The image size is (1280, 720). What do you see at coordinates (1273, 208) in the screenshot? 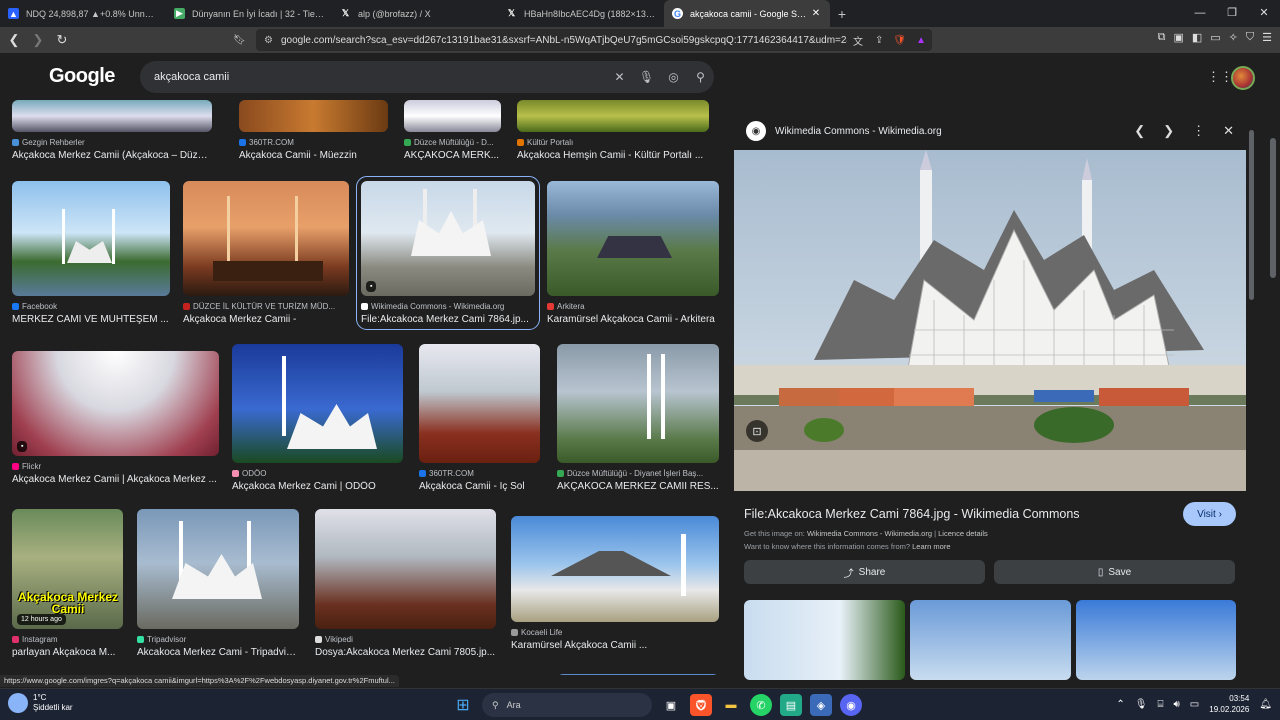
I see `scrollbar-thumb` at bounding box center [1273, 208].